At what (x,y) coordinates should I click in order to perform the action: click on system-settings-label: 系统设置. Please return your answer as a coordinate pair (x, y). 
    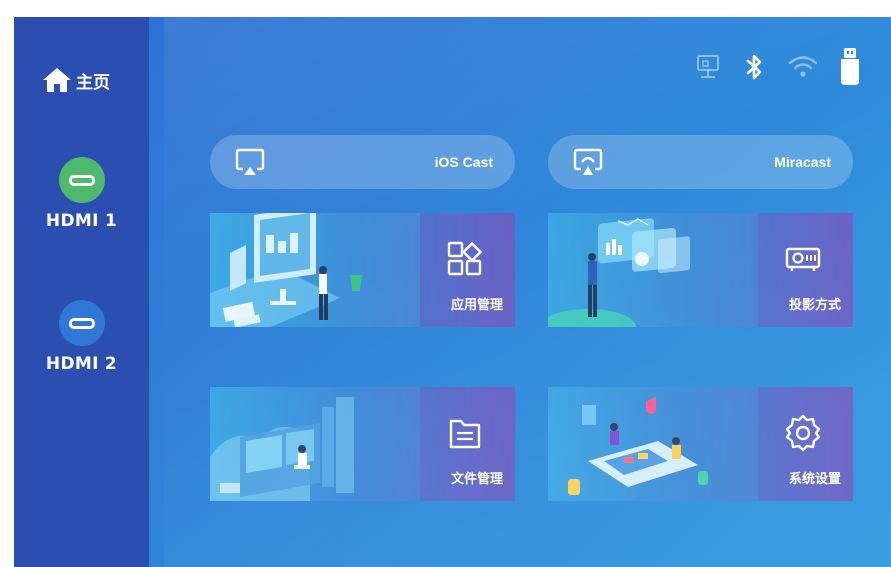
    Looking at the image, I should click on (814, 479).